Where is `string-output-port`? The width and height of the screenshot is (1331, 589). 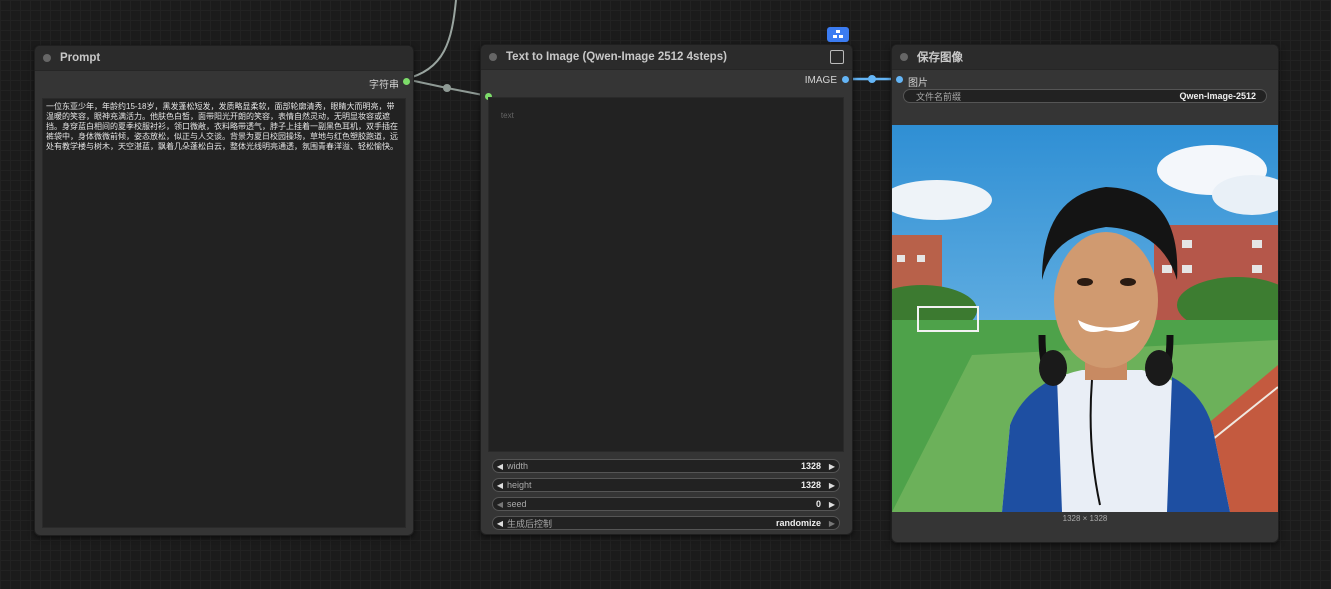 string-output-port is located at coordinates (406, 81).